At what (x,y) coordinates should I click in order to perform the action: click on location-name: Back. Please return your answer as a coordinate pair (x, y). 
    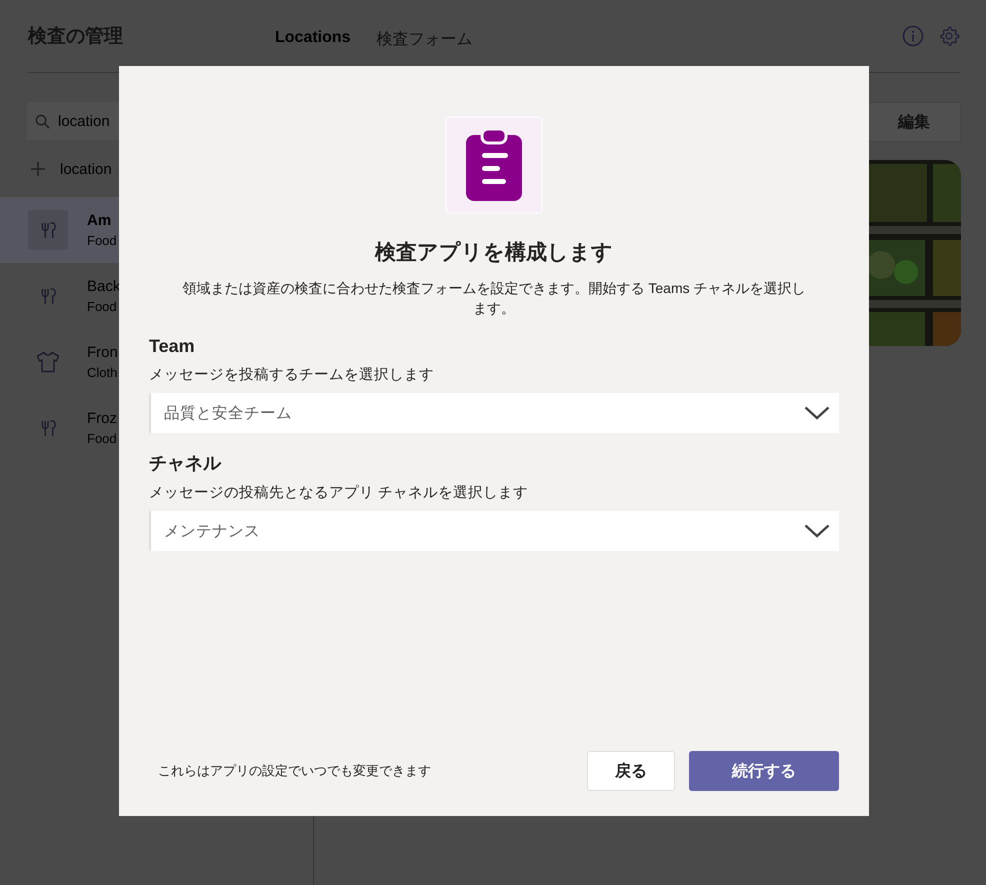
    Looking at the image, I should click on (103, 286).